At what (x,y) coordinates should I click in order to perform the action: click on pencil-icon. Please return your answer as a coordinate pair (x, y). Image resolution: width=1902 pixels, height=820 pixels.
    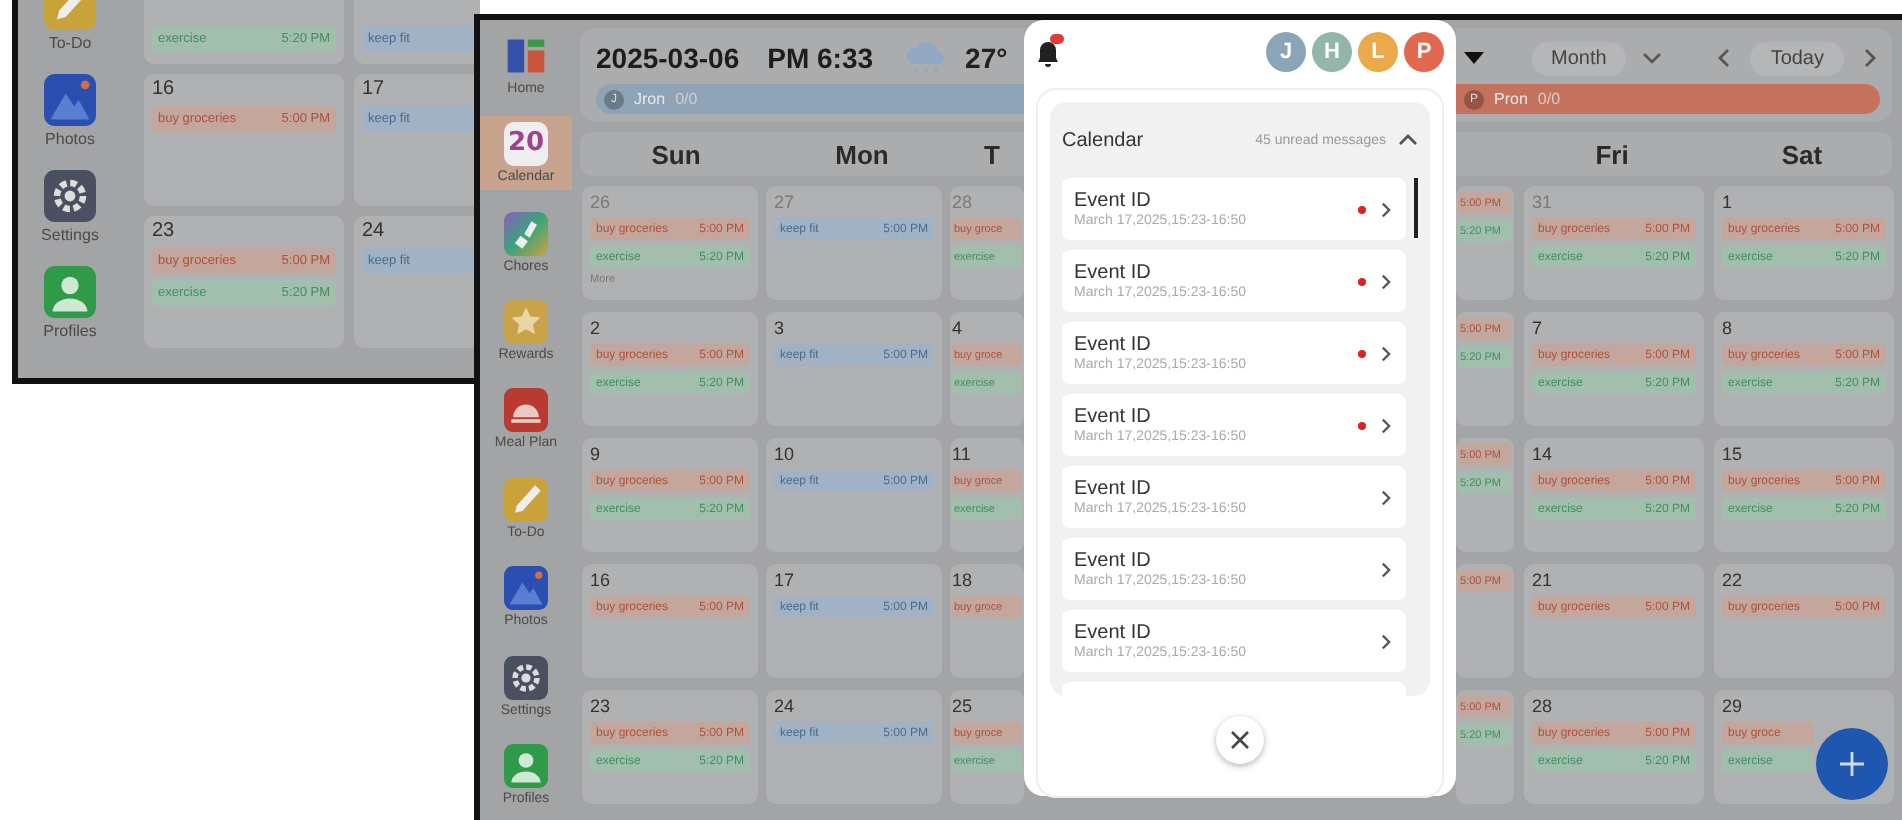
    Looking at the image, I should click on (526, 499).